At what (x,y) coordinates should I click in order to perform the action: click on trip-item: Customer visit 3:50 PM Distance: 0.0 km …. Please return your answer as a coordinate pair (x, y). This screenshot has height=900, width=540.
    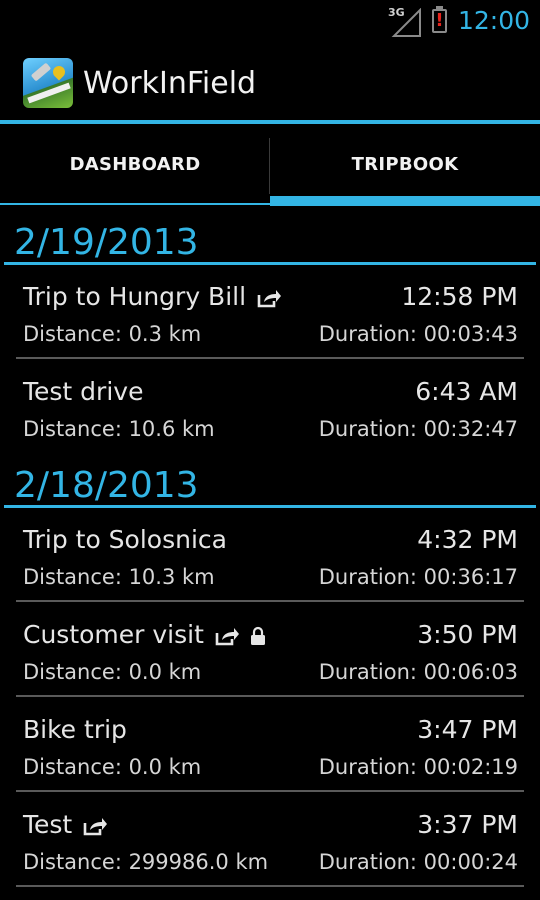
    Looking at the image, I should click on (270, 649).